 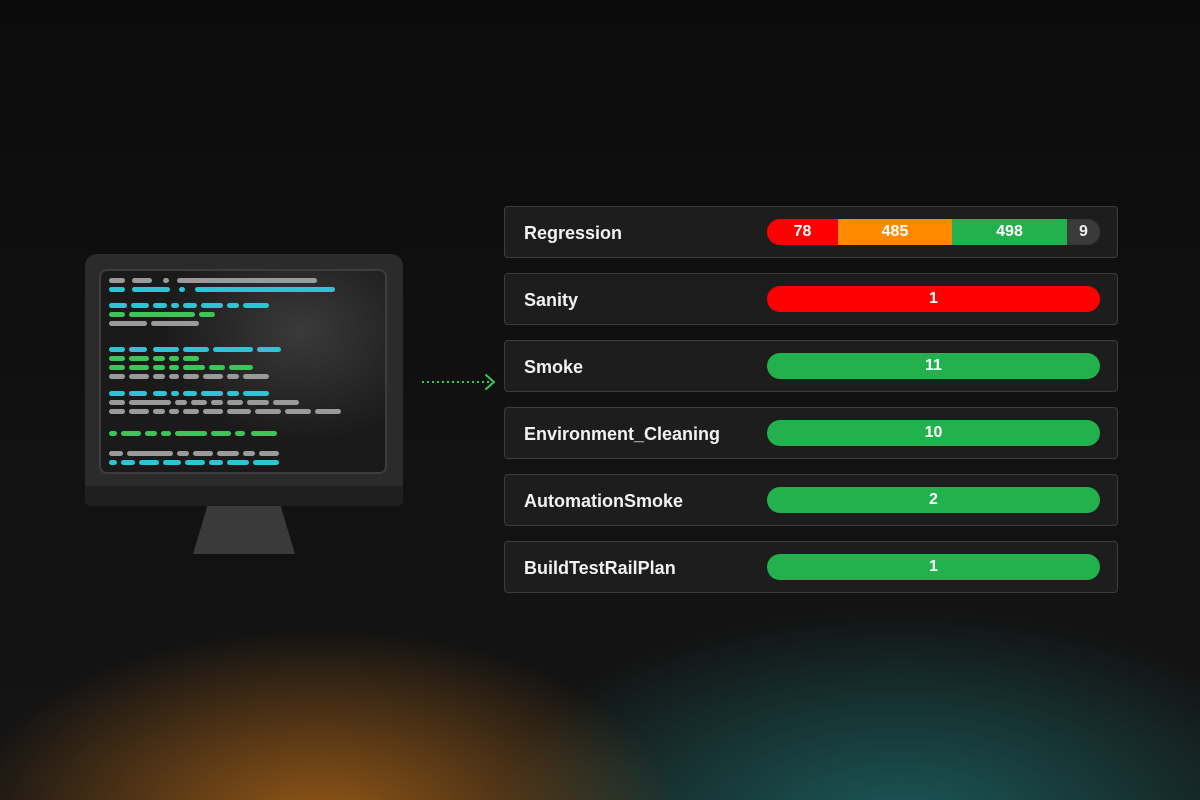 I want to click on suite-row-sanity: Sanity 1, so click(x=811, y=299).